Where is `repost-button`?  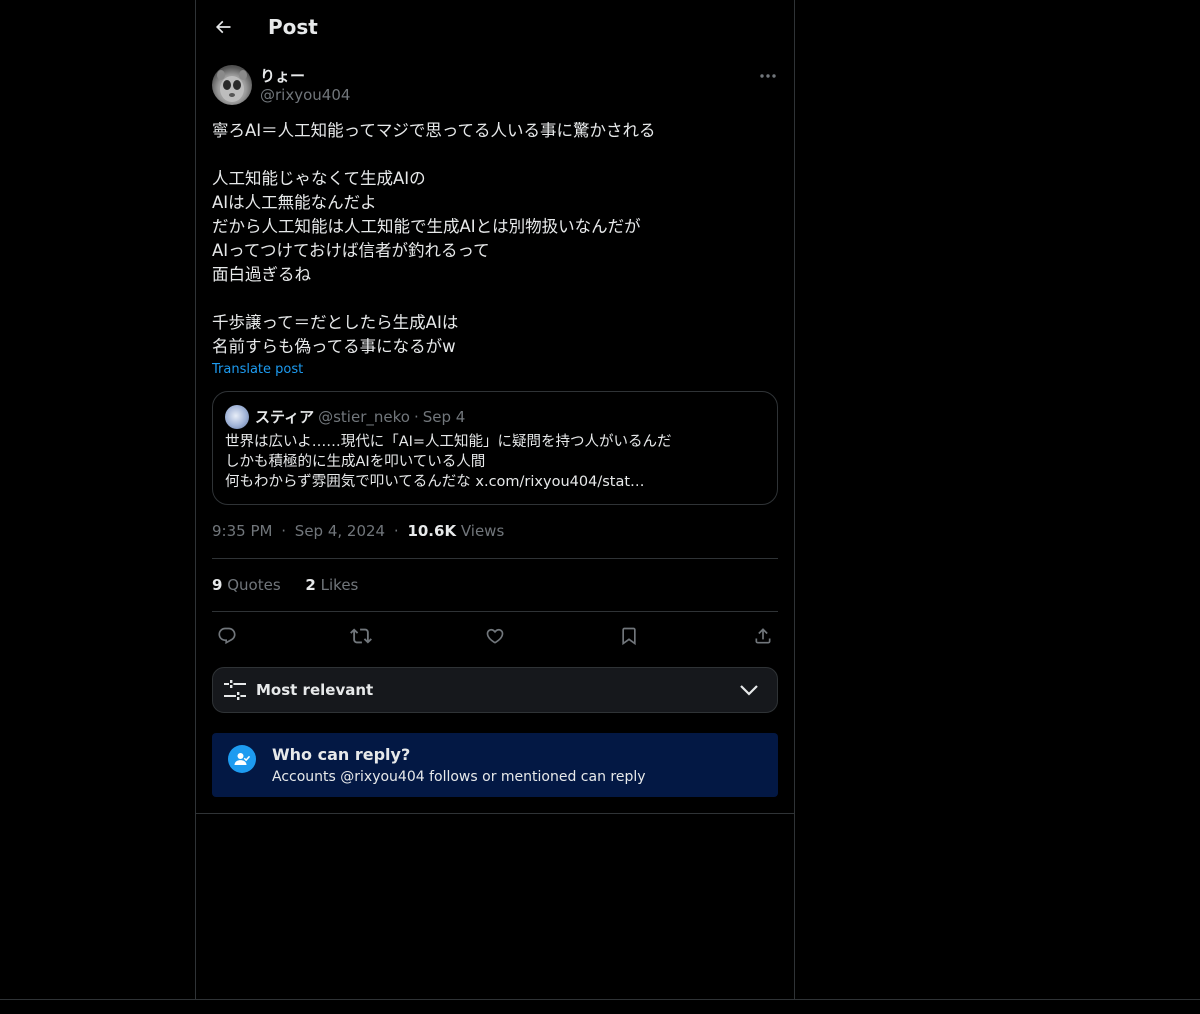
repost-button is located at coordinates (361, 636).